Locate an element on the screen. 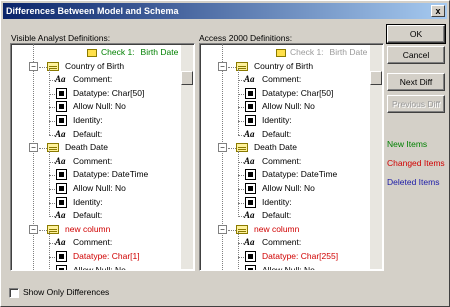  property-row: Datatype: Char[1] is located at coordinates (97, 256).